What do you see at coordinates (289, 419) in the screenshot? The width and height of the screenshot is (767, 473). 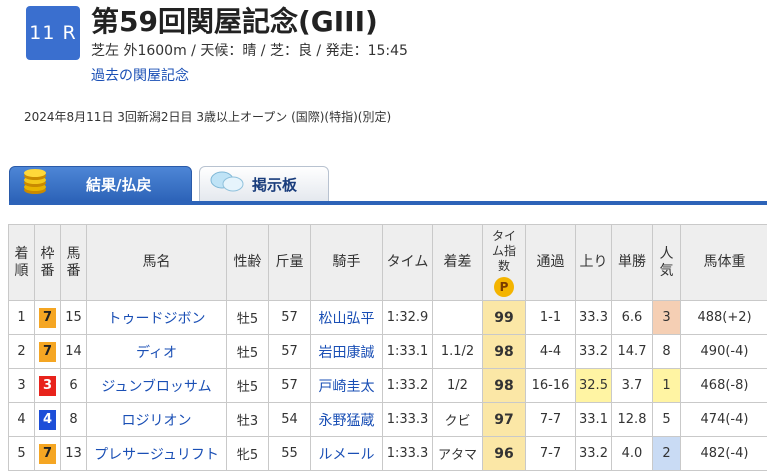 I see `weight-carried: 54` at bounding box center [289, 419].